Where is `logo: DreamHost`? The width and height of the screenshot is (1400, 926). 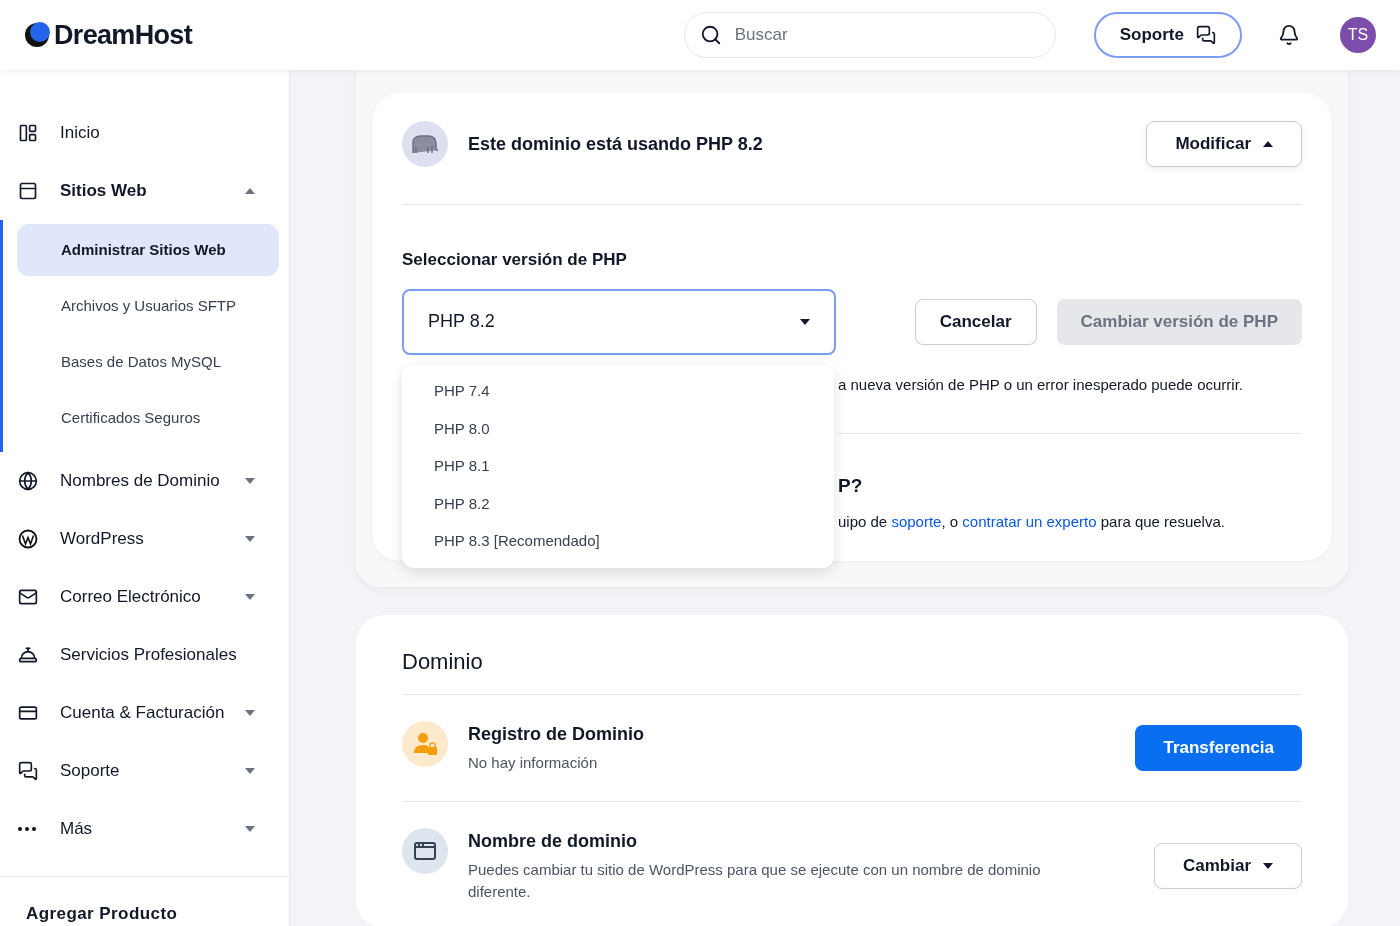
logo: DreamHost is located at coordinates (123, 35).